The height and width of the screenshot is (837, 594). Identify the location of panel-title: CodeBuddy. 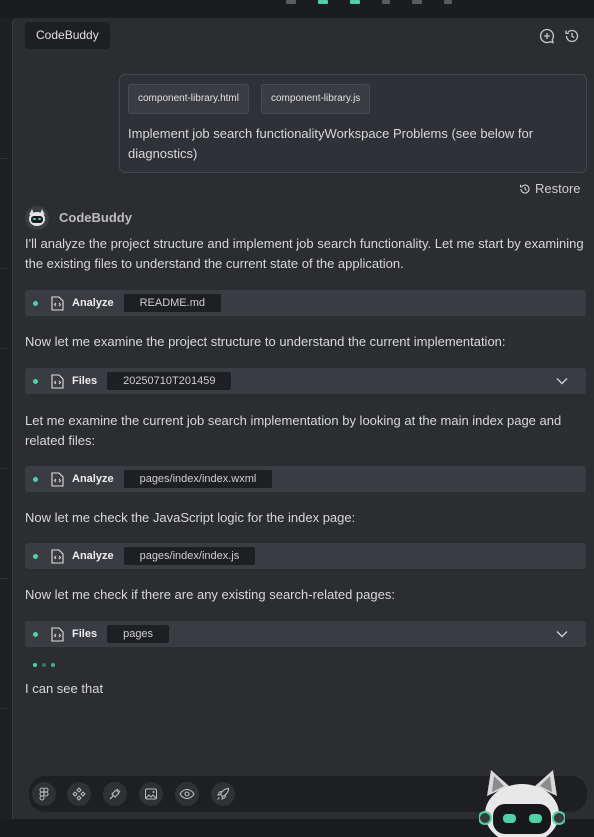
(67, 35).